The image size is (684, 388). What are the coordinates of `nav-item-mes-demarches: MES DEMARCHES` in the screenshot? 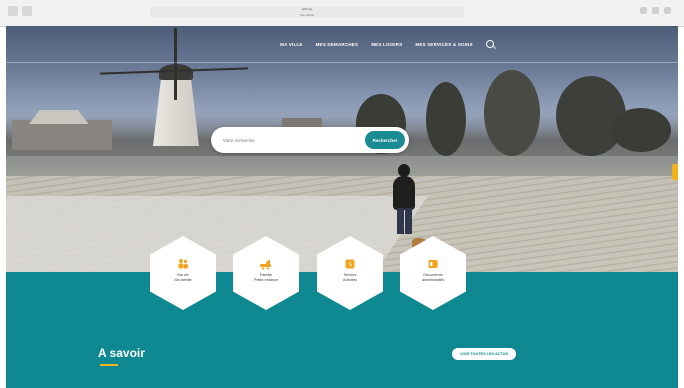 It's located at (337, 44).